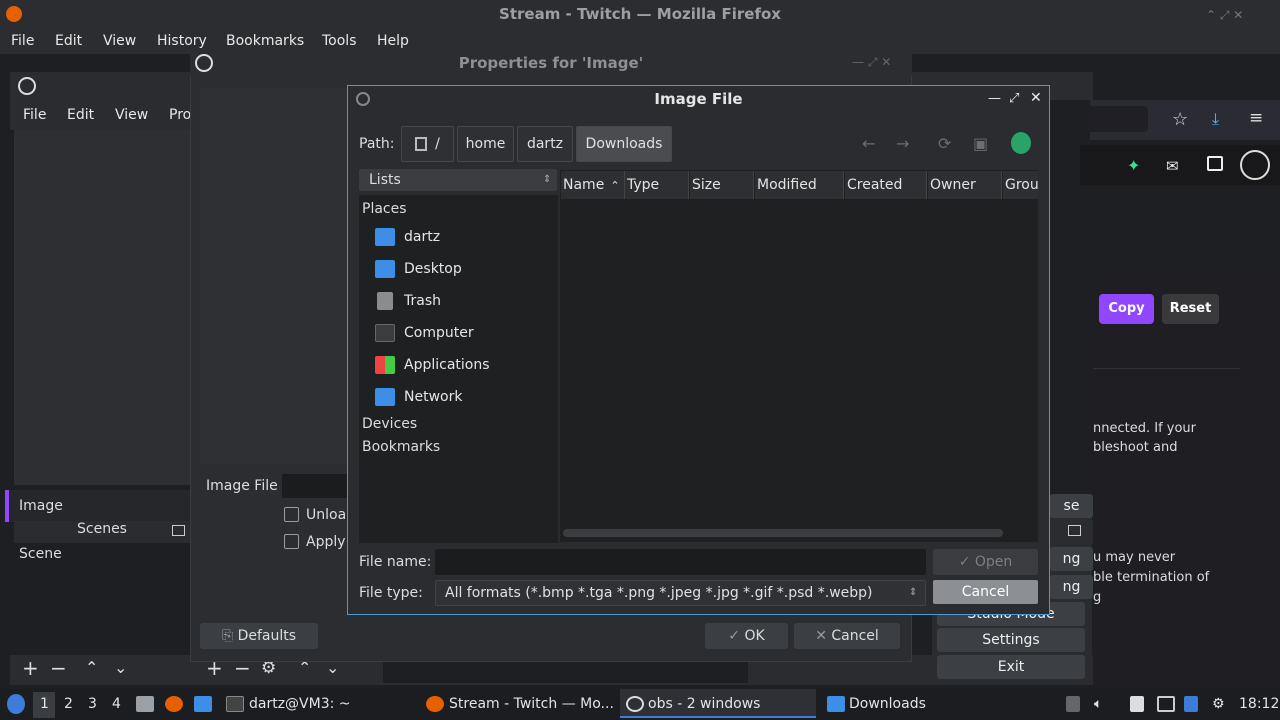 This screenshot has width=1280, height=720. What do you see at coordinates (1224, 15) in the screenshot?
I see `window-controls-icon: ⌃ ⤢ ✕` at bounding box center [1224, 15].